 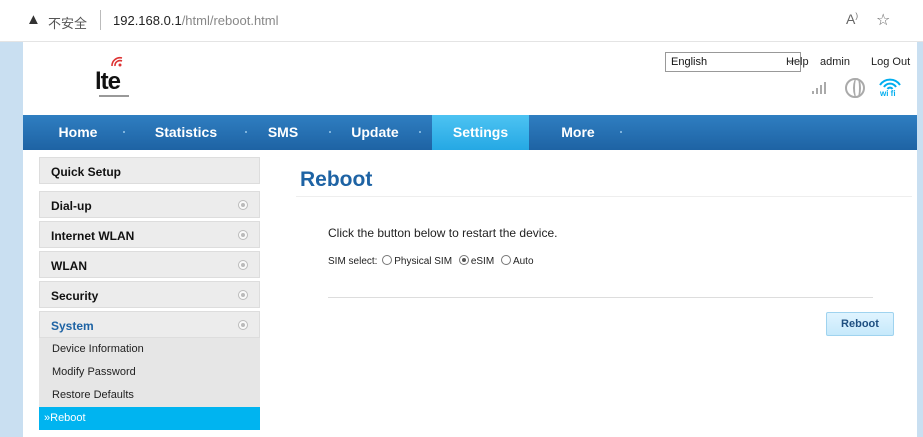 I want to click on nav-update: Update, so click(x=375, y=132).